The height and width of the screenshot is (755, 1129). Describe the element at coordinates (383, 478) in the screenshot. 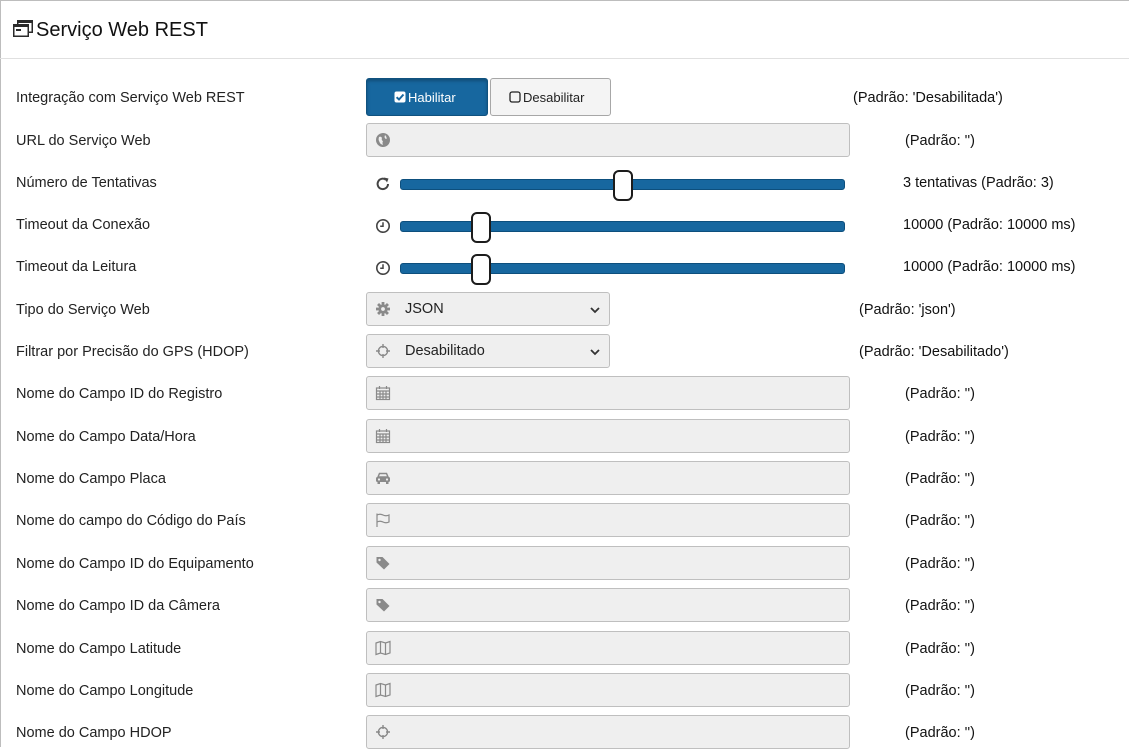

I see `car-icon` at that location.